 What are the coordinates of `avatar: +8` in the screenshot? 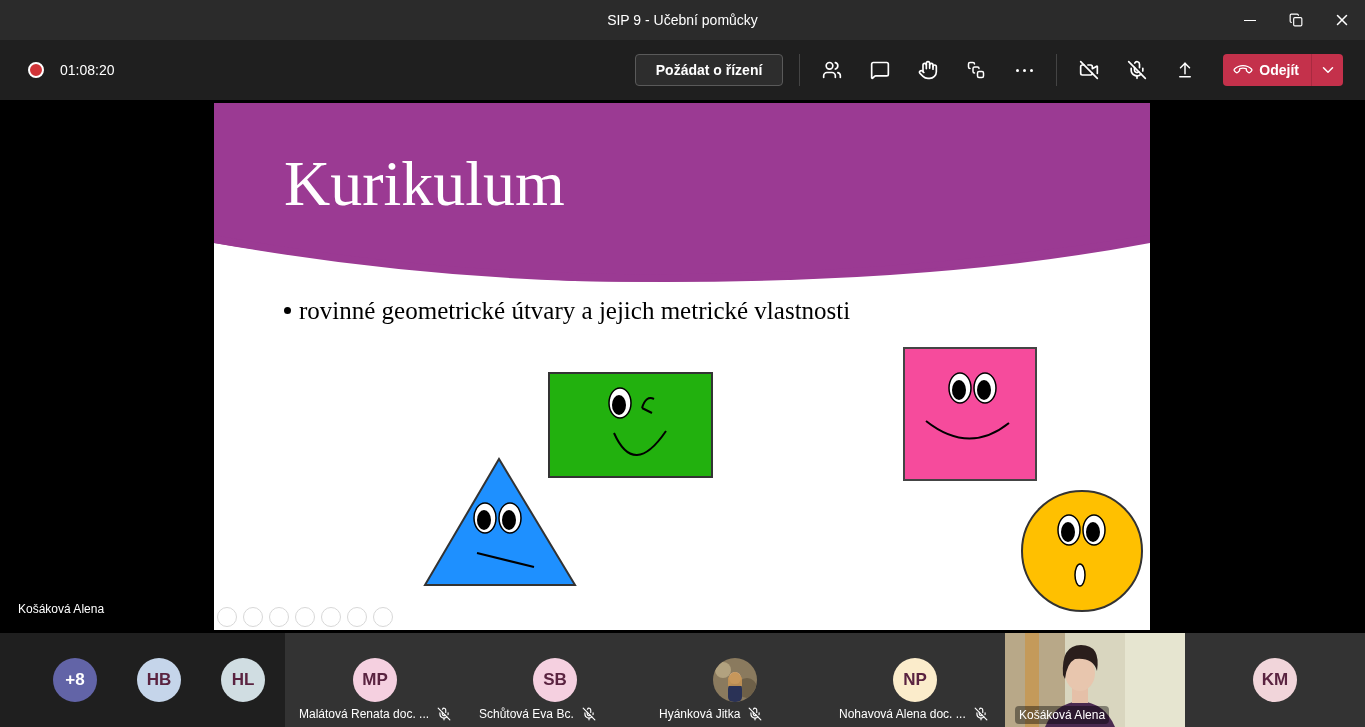 It's located at (75, 680).